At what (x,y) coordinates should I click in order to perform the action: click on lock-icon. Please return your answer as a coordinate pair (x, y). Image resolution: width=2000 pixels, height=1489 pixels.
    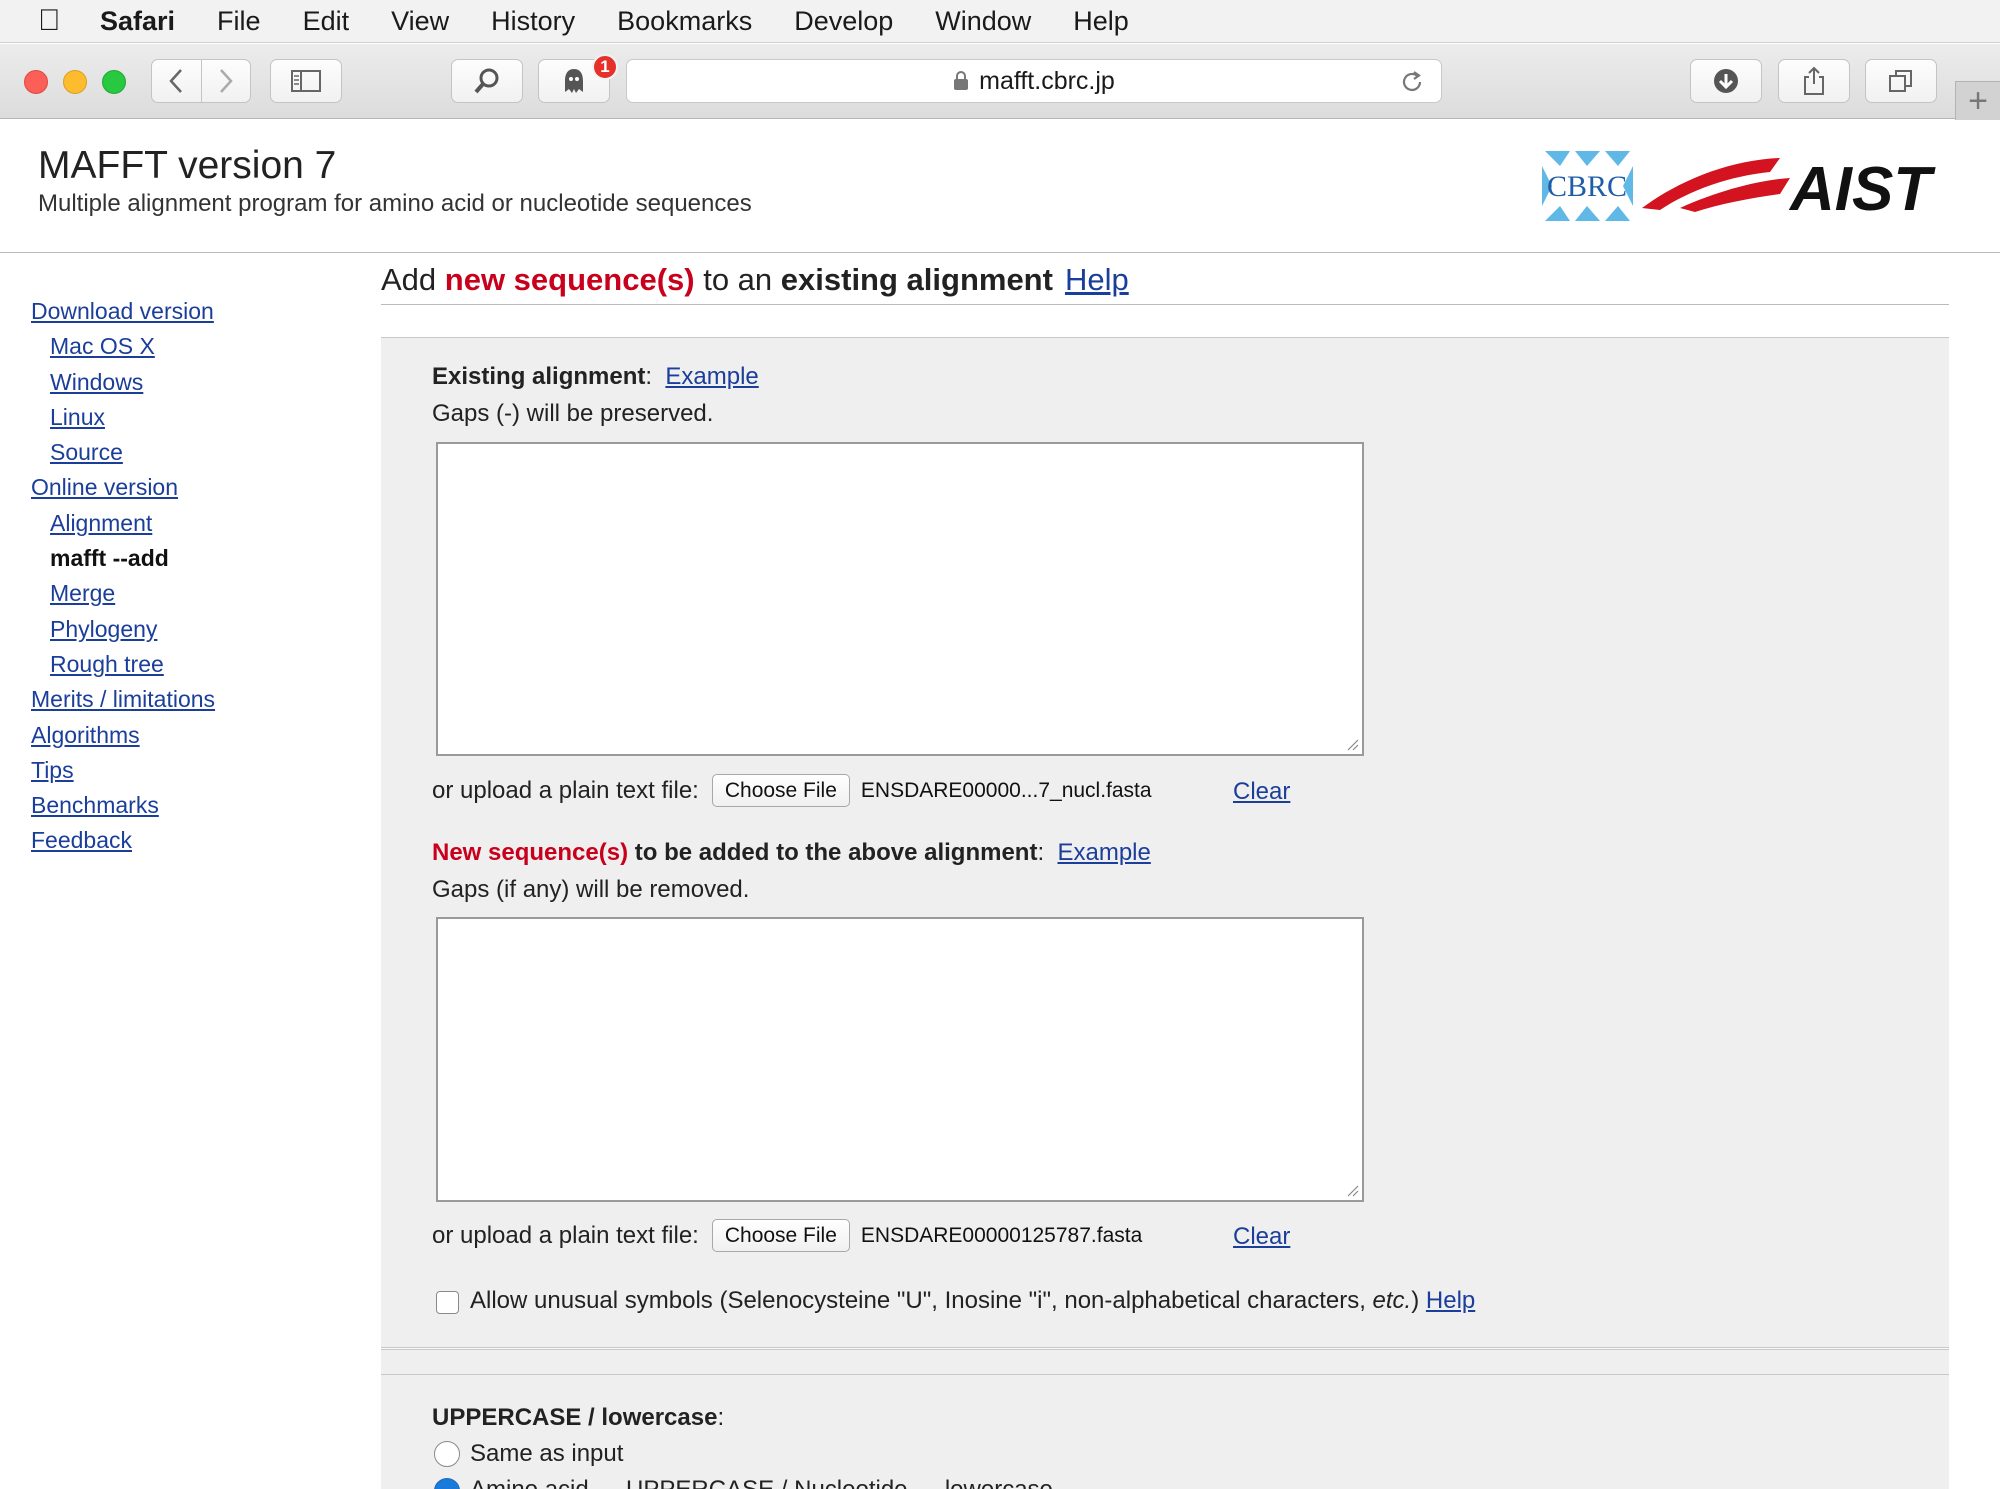
    Looking at the image, I should click on (961, 80).